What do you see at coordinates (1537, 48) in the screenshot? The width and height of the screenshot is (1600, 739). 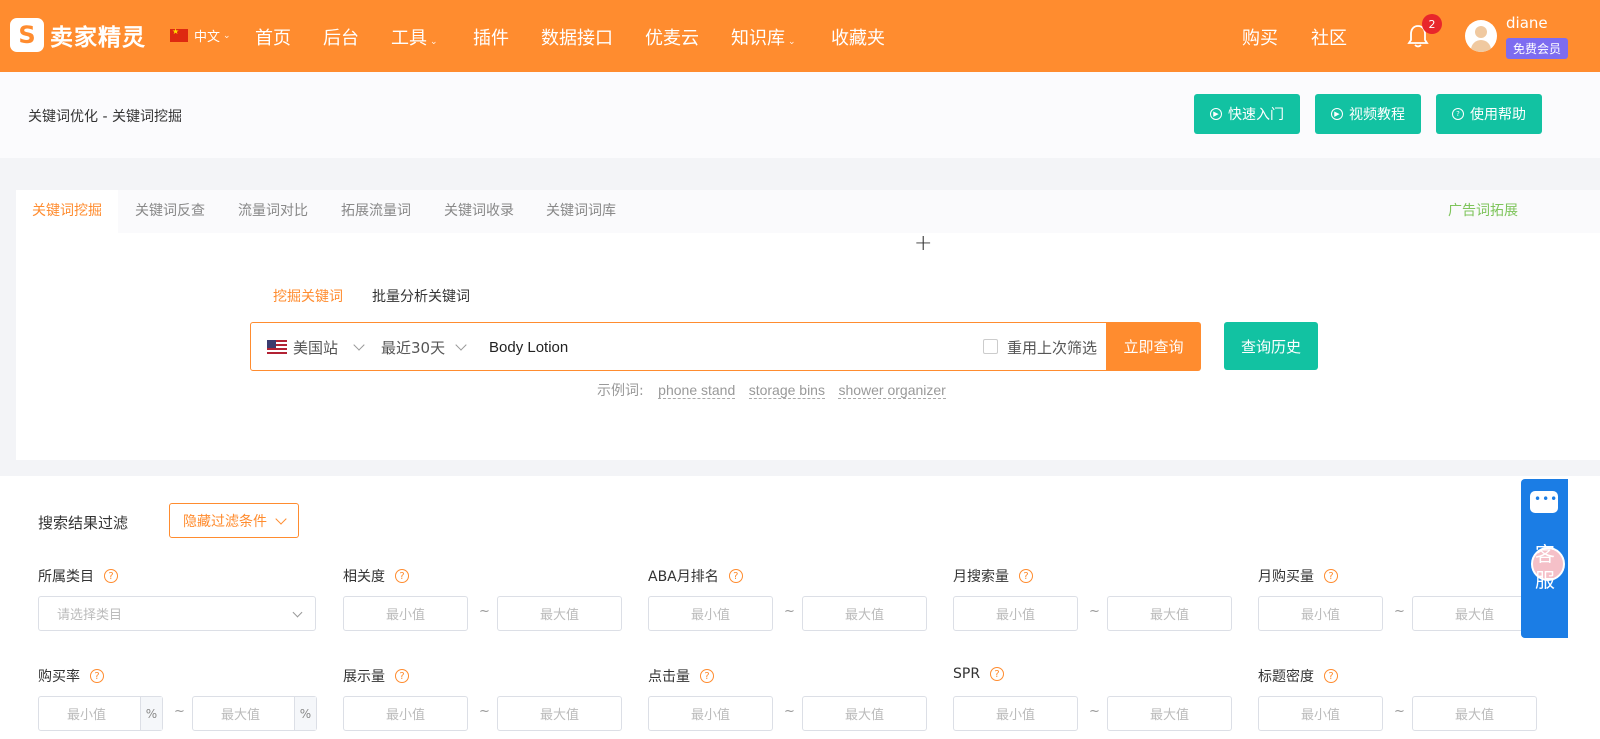 I see `member-badge: 免费会员` at bounding box center [1537, 48].